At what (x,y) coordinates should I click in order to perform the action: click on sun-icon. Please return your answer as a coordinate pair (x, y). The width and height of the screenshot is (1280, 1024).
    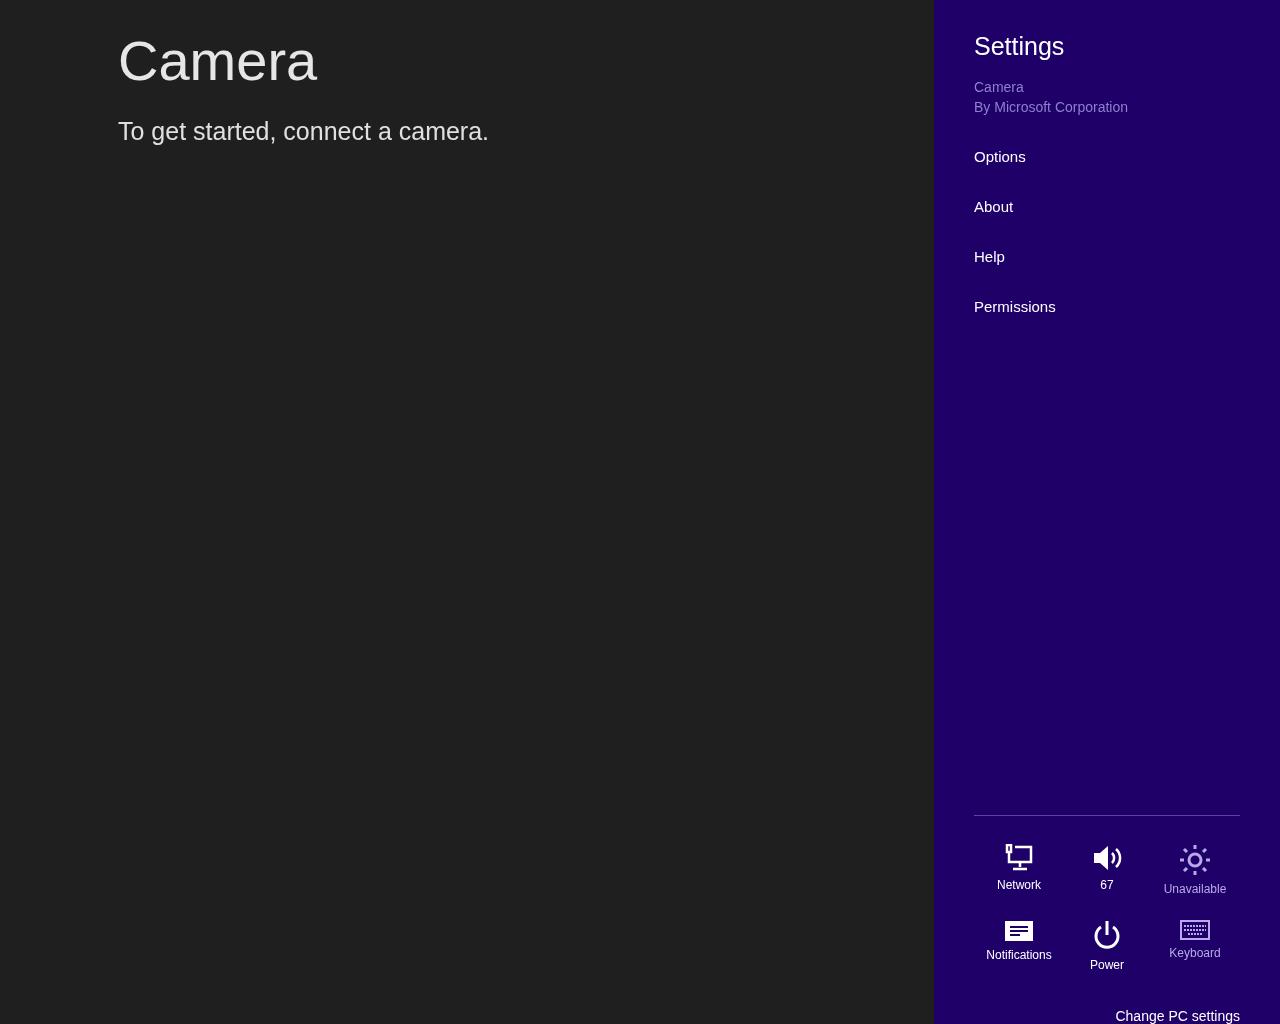
    Looking at the image, I should click on (1195, 860).